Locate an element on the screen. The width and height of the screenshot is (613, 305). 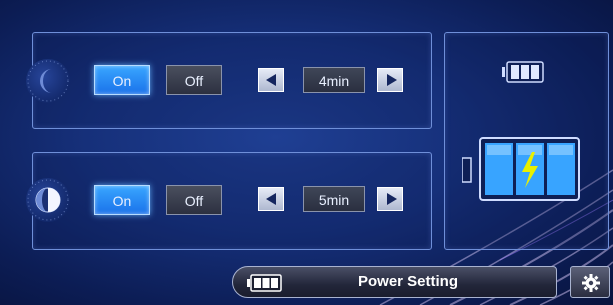
row2-value: 5min is located at coordinates (334, 199).